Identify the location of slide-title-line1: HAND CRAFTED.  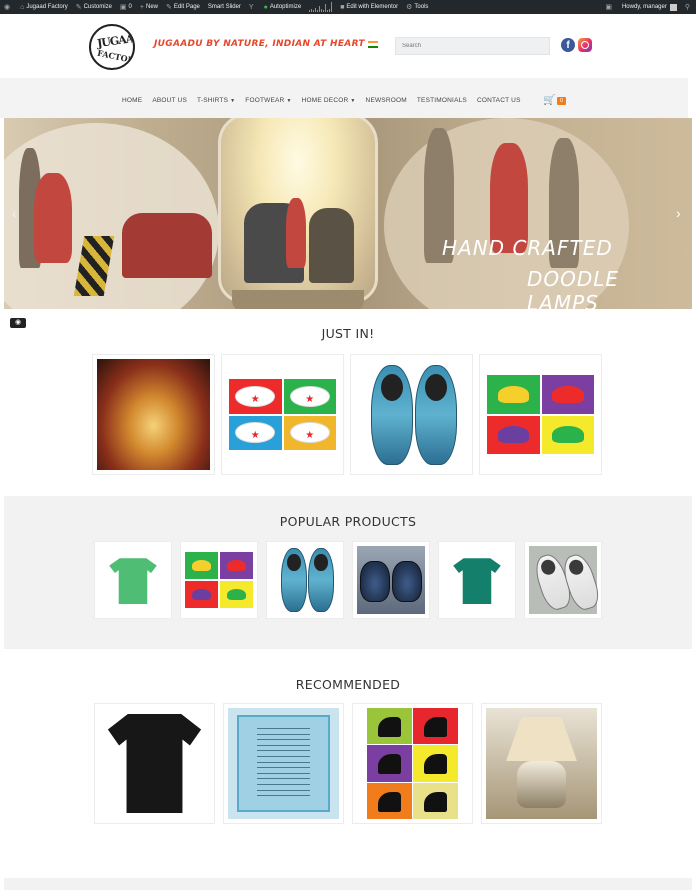
(527, 248).